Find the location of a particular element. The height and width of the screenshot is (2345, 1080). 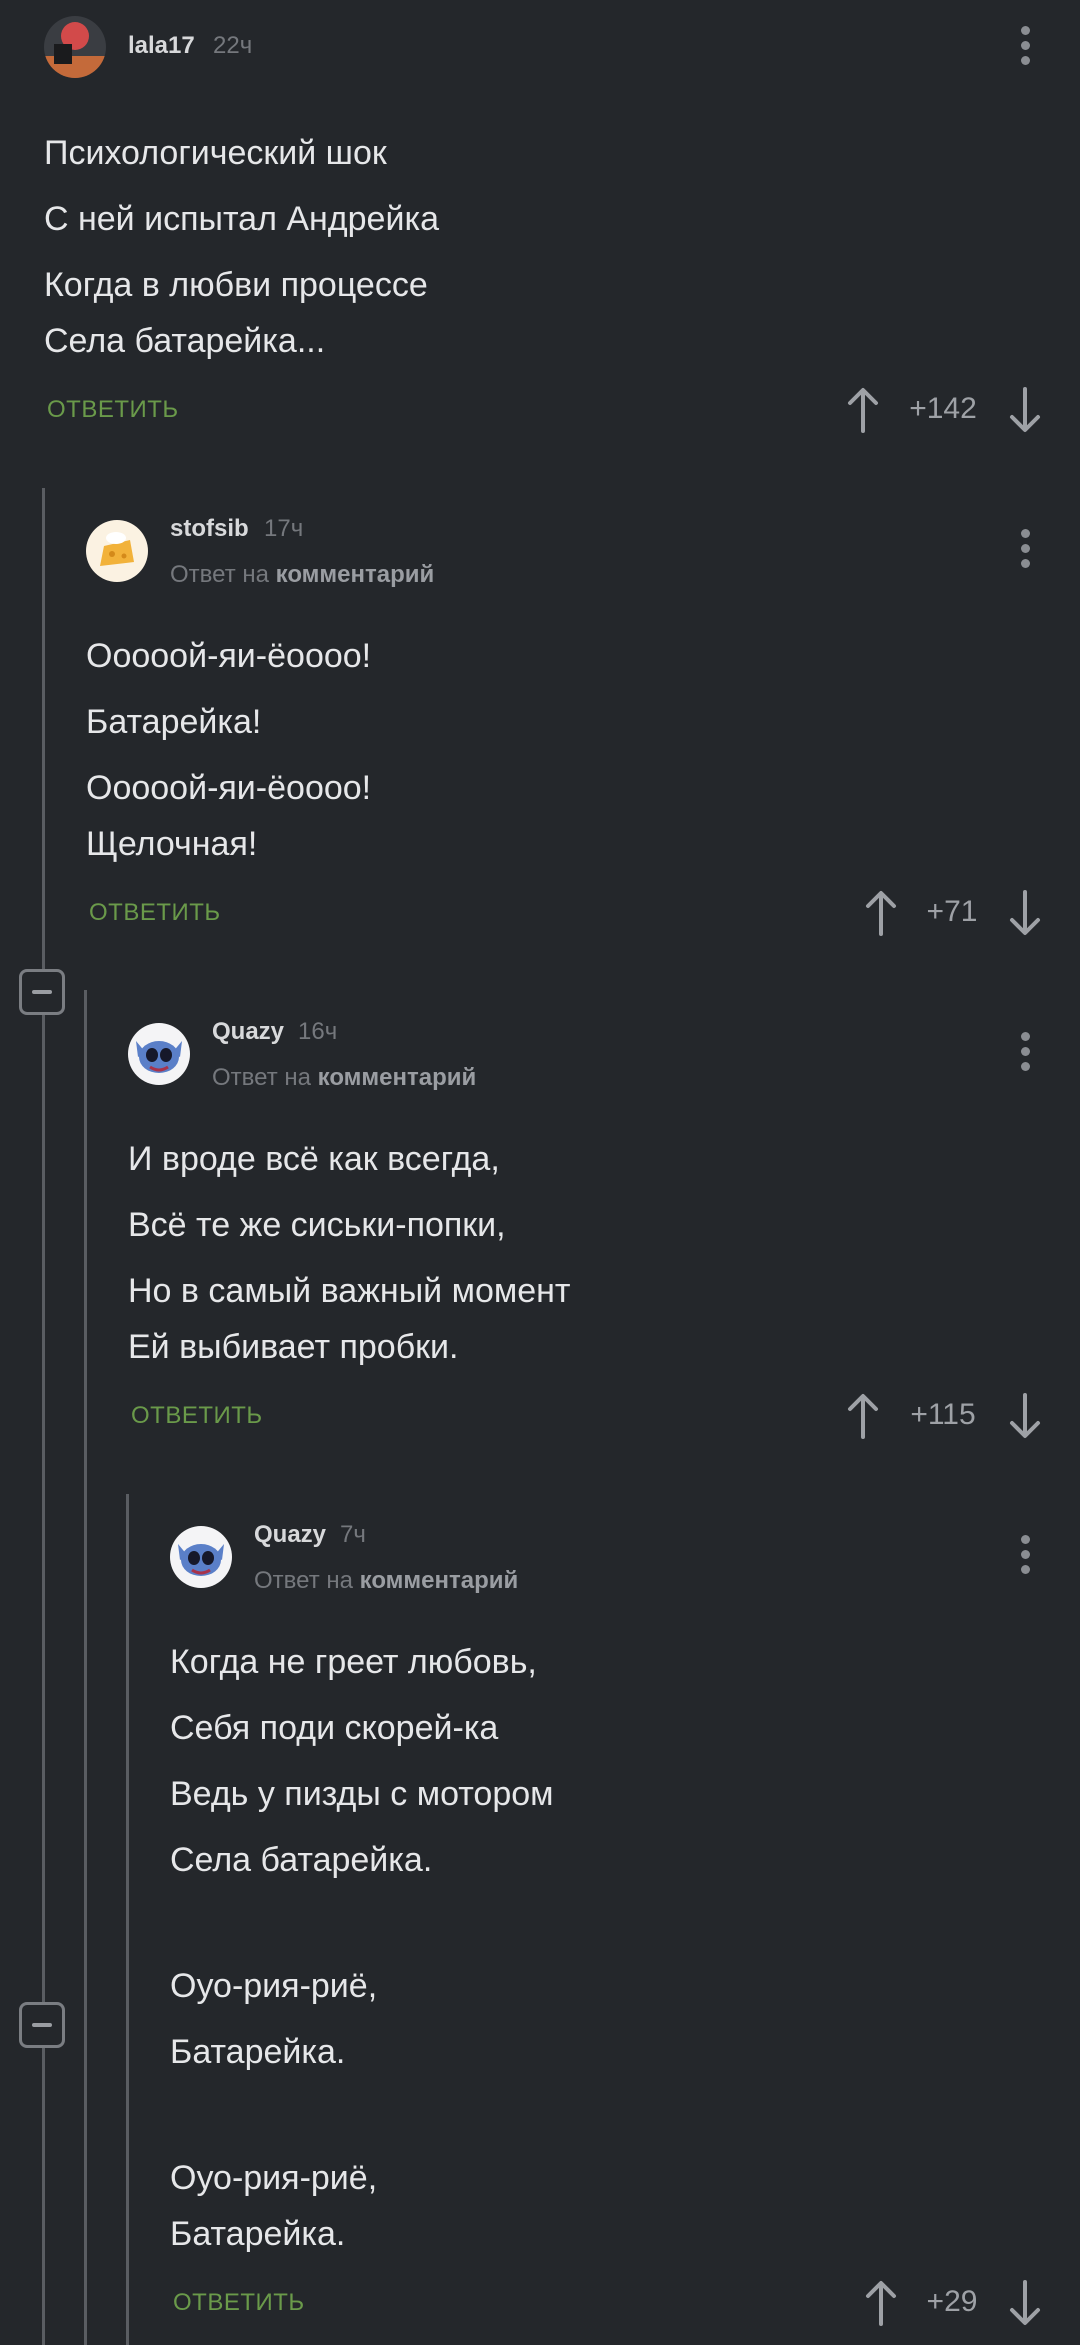

user-avatar-icon is located at coordinates (75, 47).